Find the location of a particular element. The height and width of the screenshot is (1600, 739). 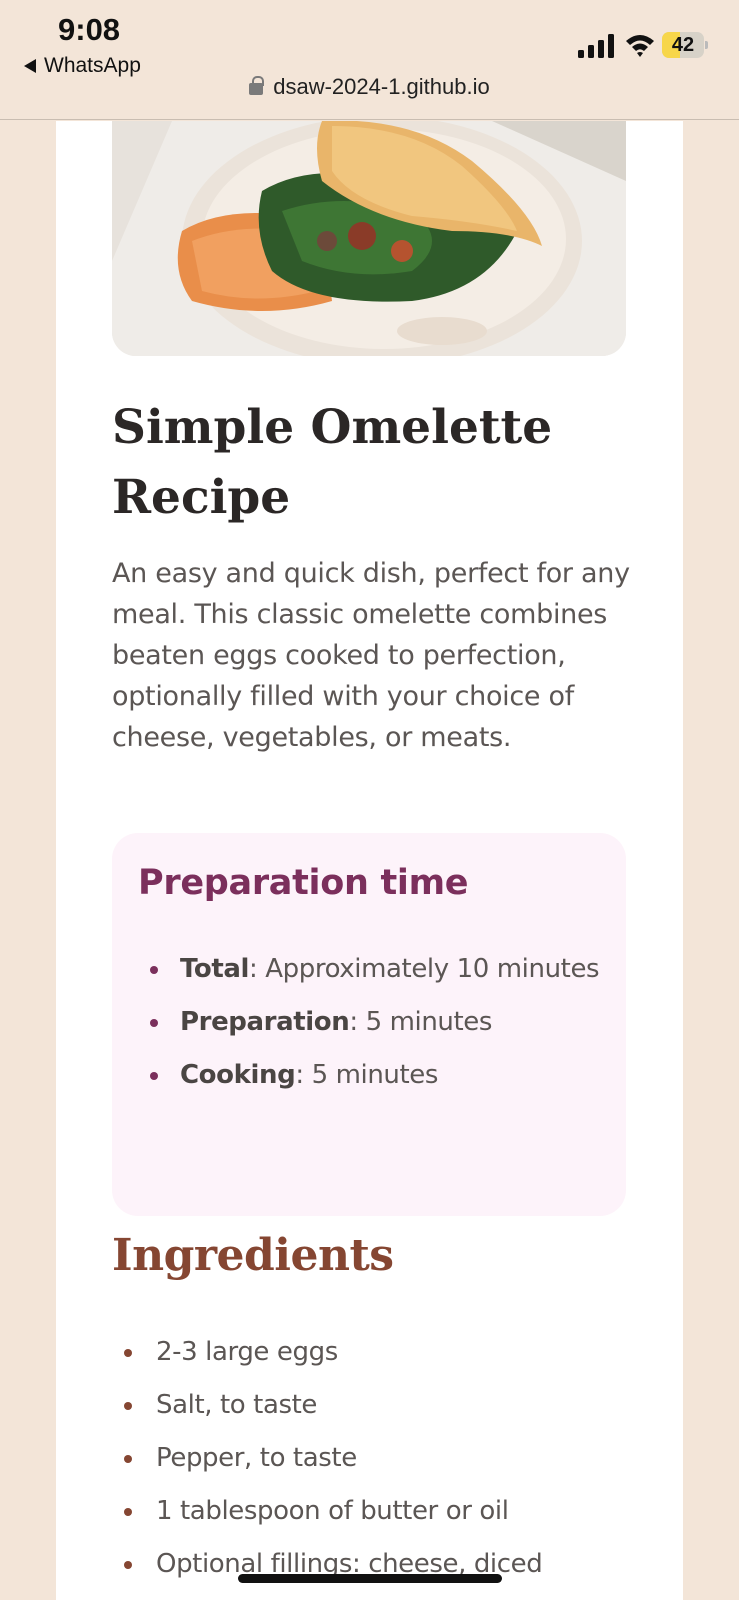

ingredient-text: Salt, to taste is located at coordinates (237, 1405).